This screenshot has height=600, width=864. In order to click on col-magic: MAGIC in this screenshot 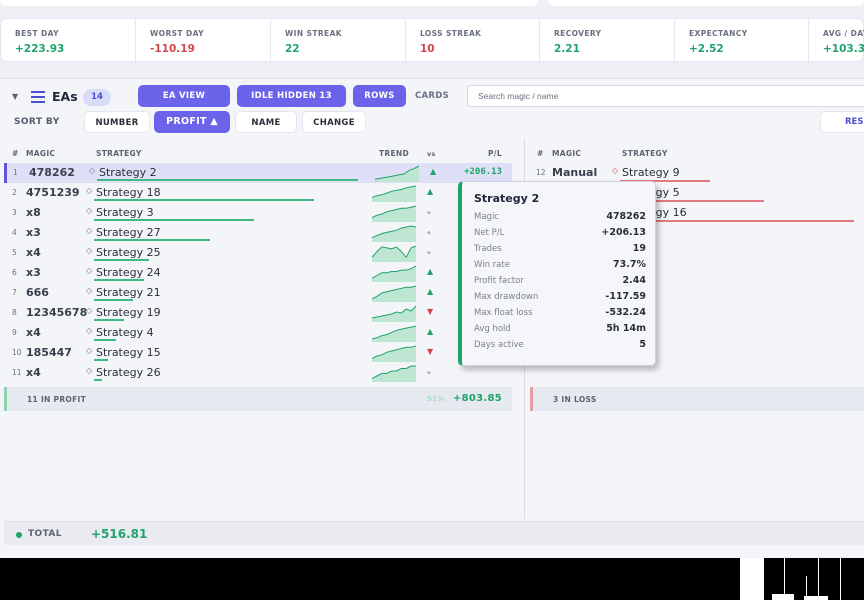, I will do `click(40, 153)`.